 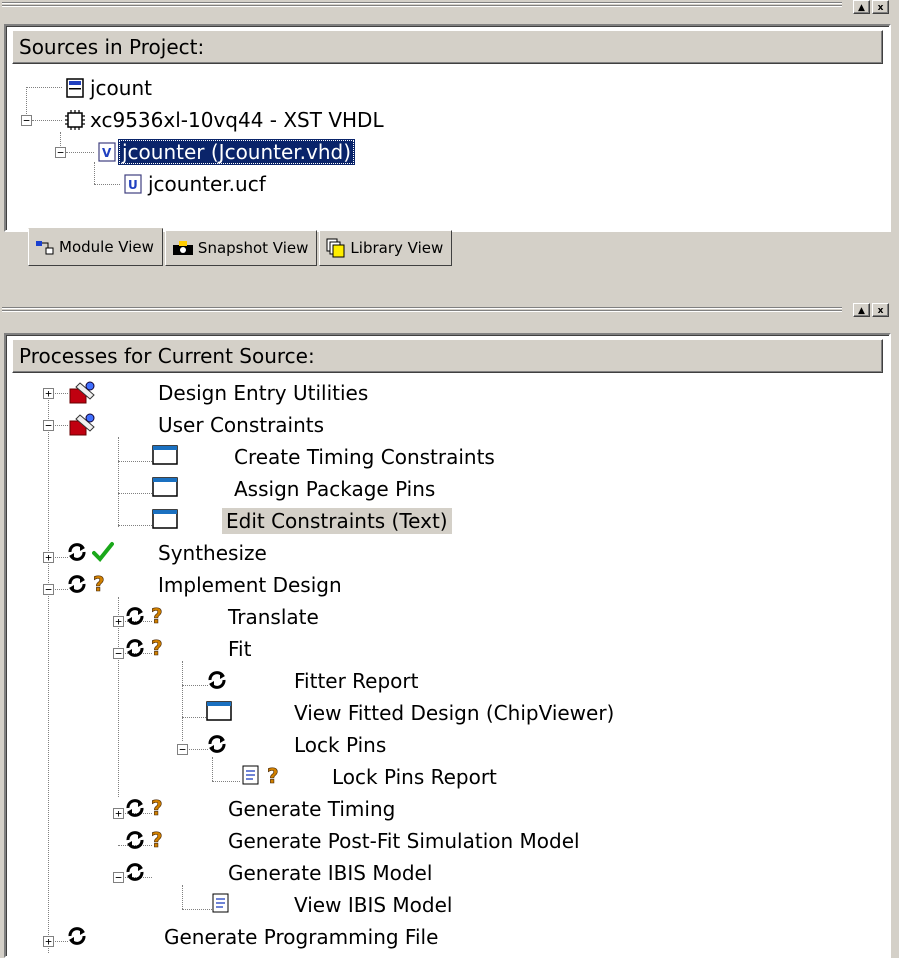 What do you see at coordinates (447, 356) in the screenshot?
I see `processes-header: Processes for Current Source:` at bounding box center [447, 356].